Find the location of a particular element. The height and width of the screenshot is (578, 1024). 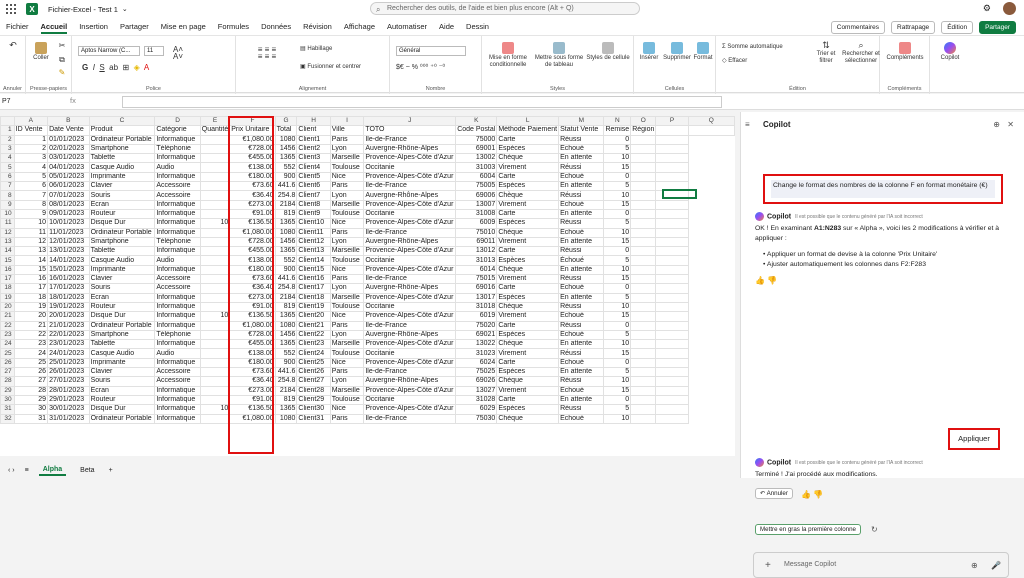

cell: 18/01/2023 is located at coordinates (68, 297).